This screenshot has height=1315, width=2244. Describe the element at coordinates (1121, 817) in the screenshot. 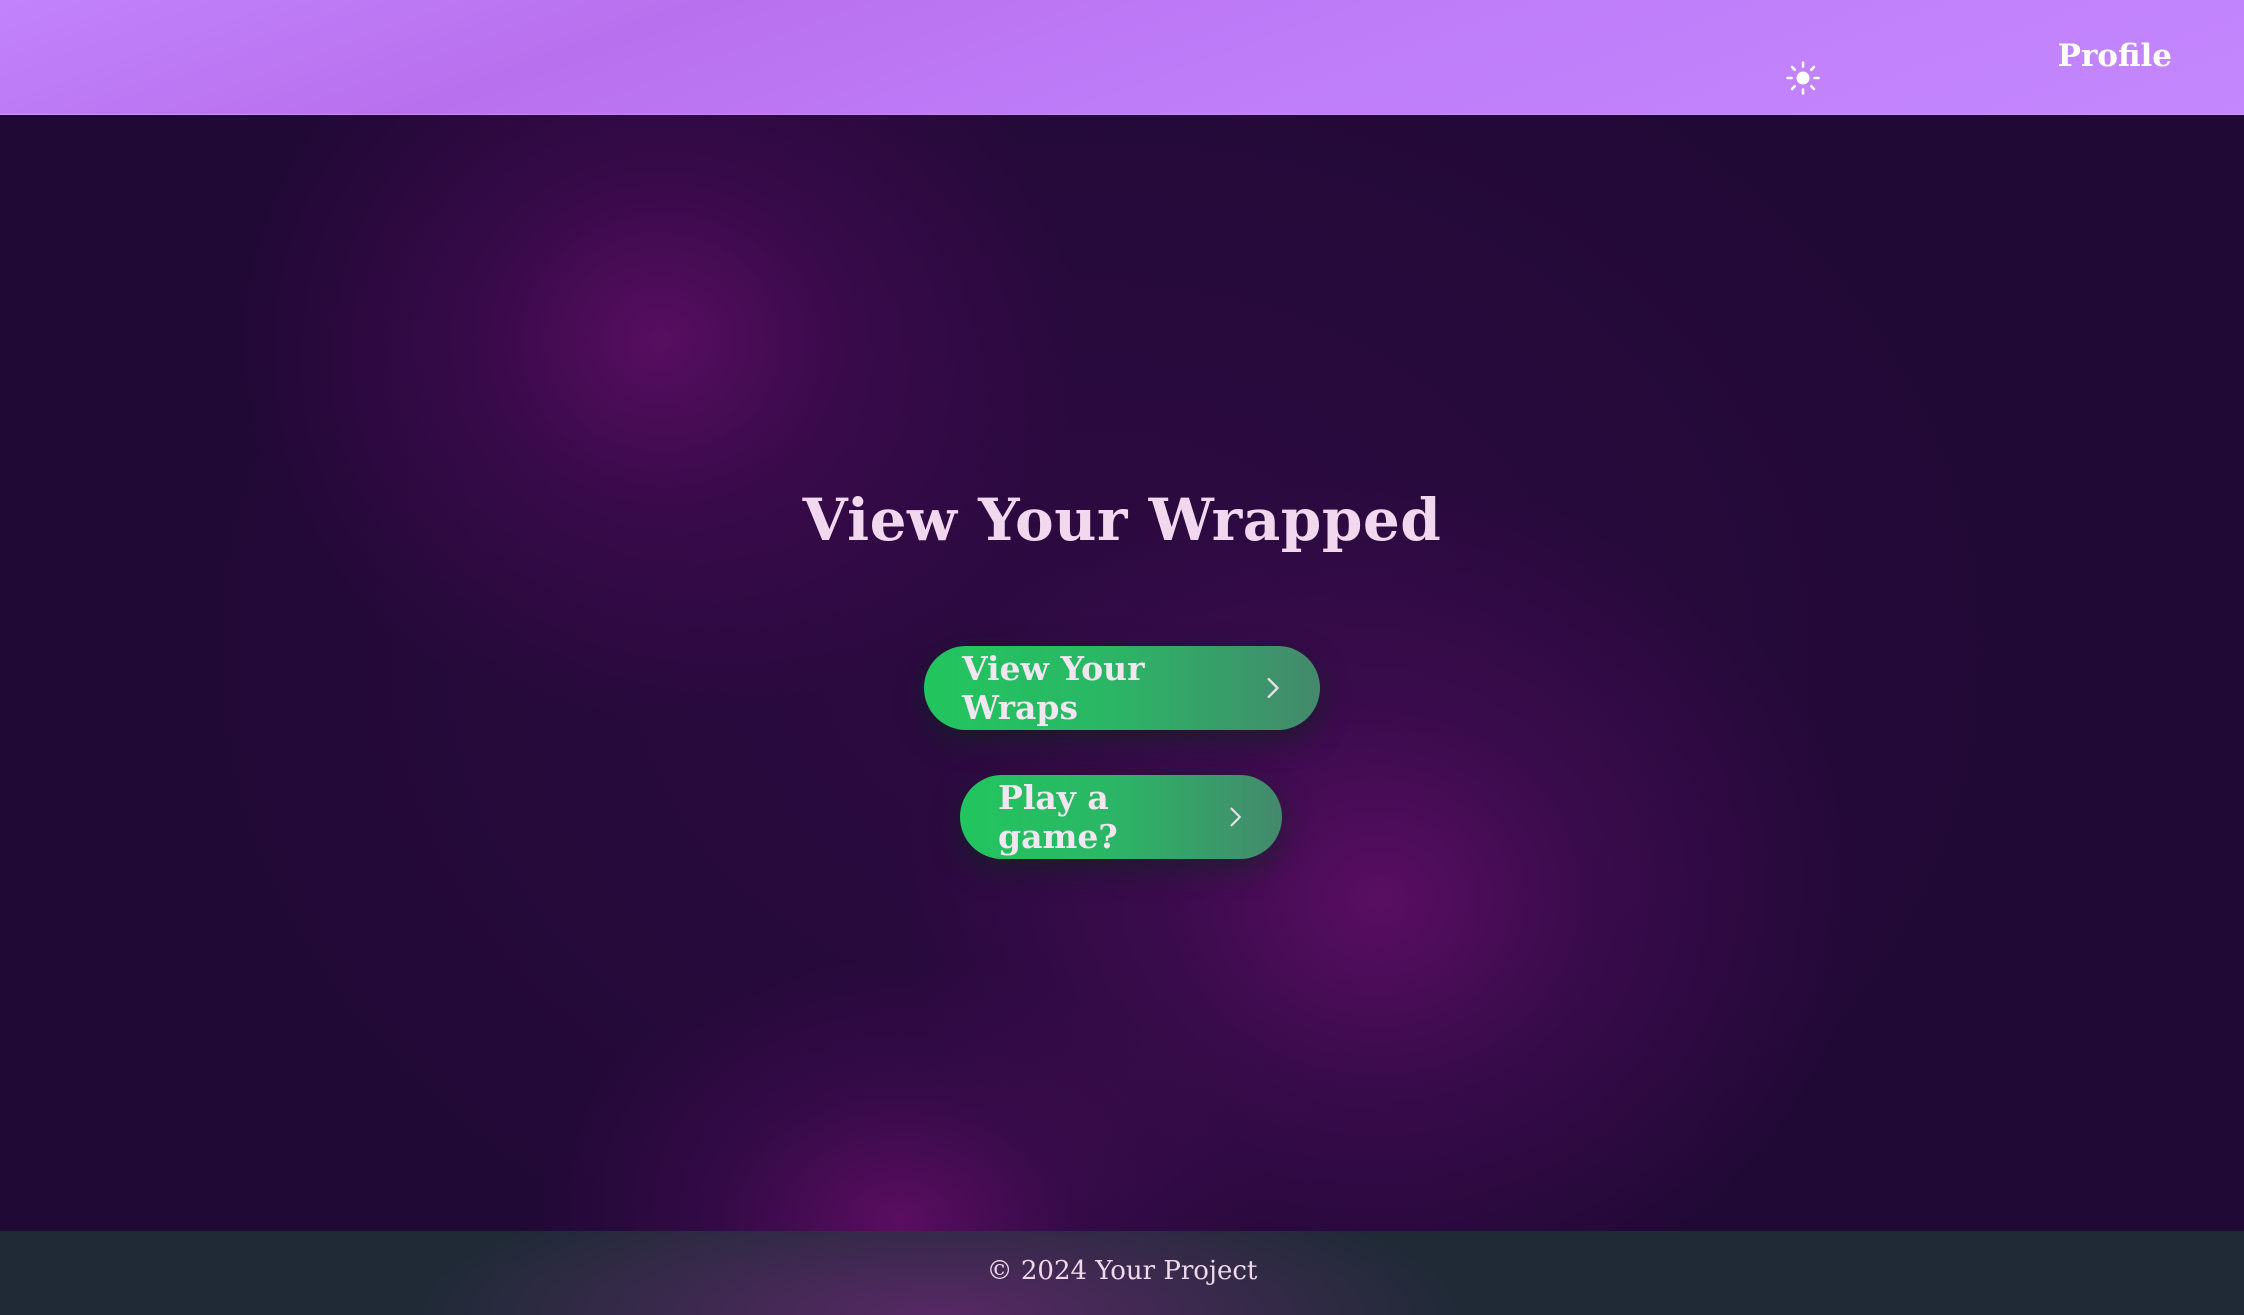

I see `play-a-game-button: Play a game?` at that location.